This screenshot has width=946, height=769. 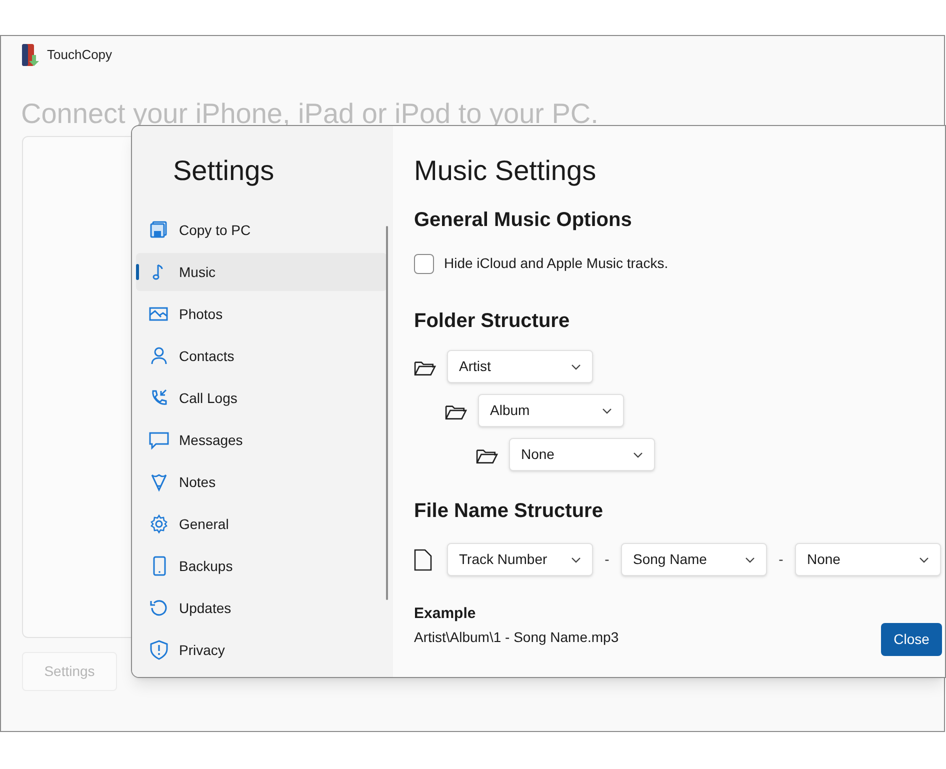 What do you see at coordinates (261, 524) in the screenshot?
I see `sidebar-item: General` at bounding box center [261, 524].